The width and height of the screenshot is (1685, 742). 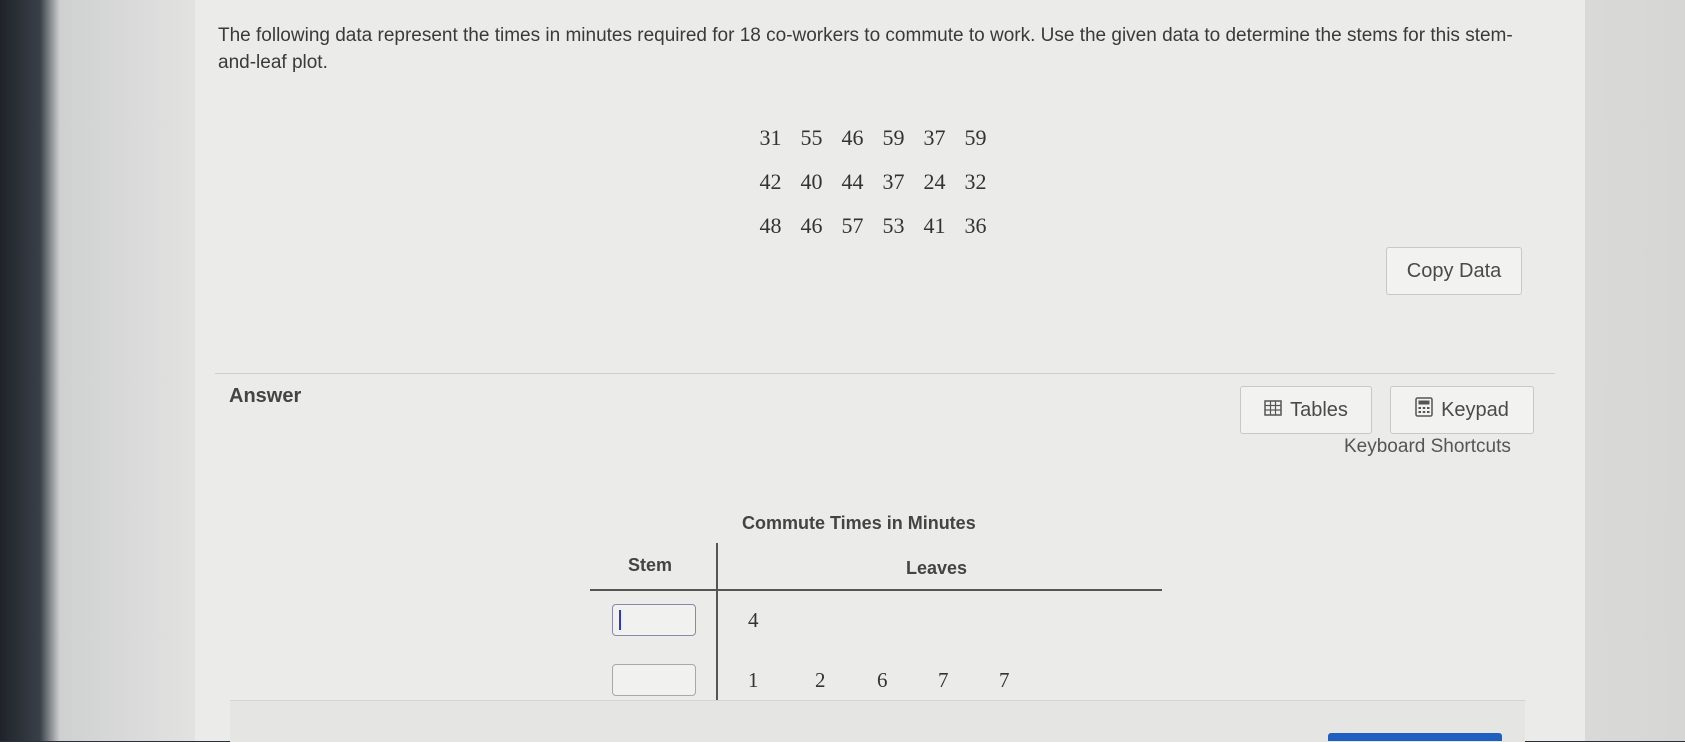 What do you see at coordinates (1415, 737) in the screenshot?
I see `submit-button` at bounding box center [1415, 737].